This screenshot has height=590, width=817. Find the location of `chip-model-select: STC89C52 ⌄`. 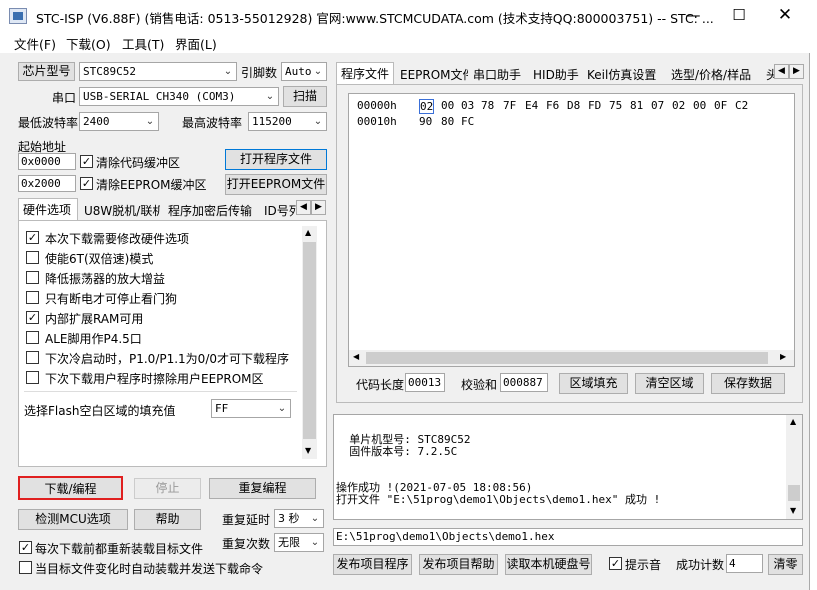

chip-model-select: STC89C52 ⌄ is located at coordinates (158, 71).